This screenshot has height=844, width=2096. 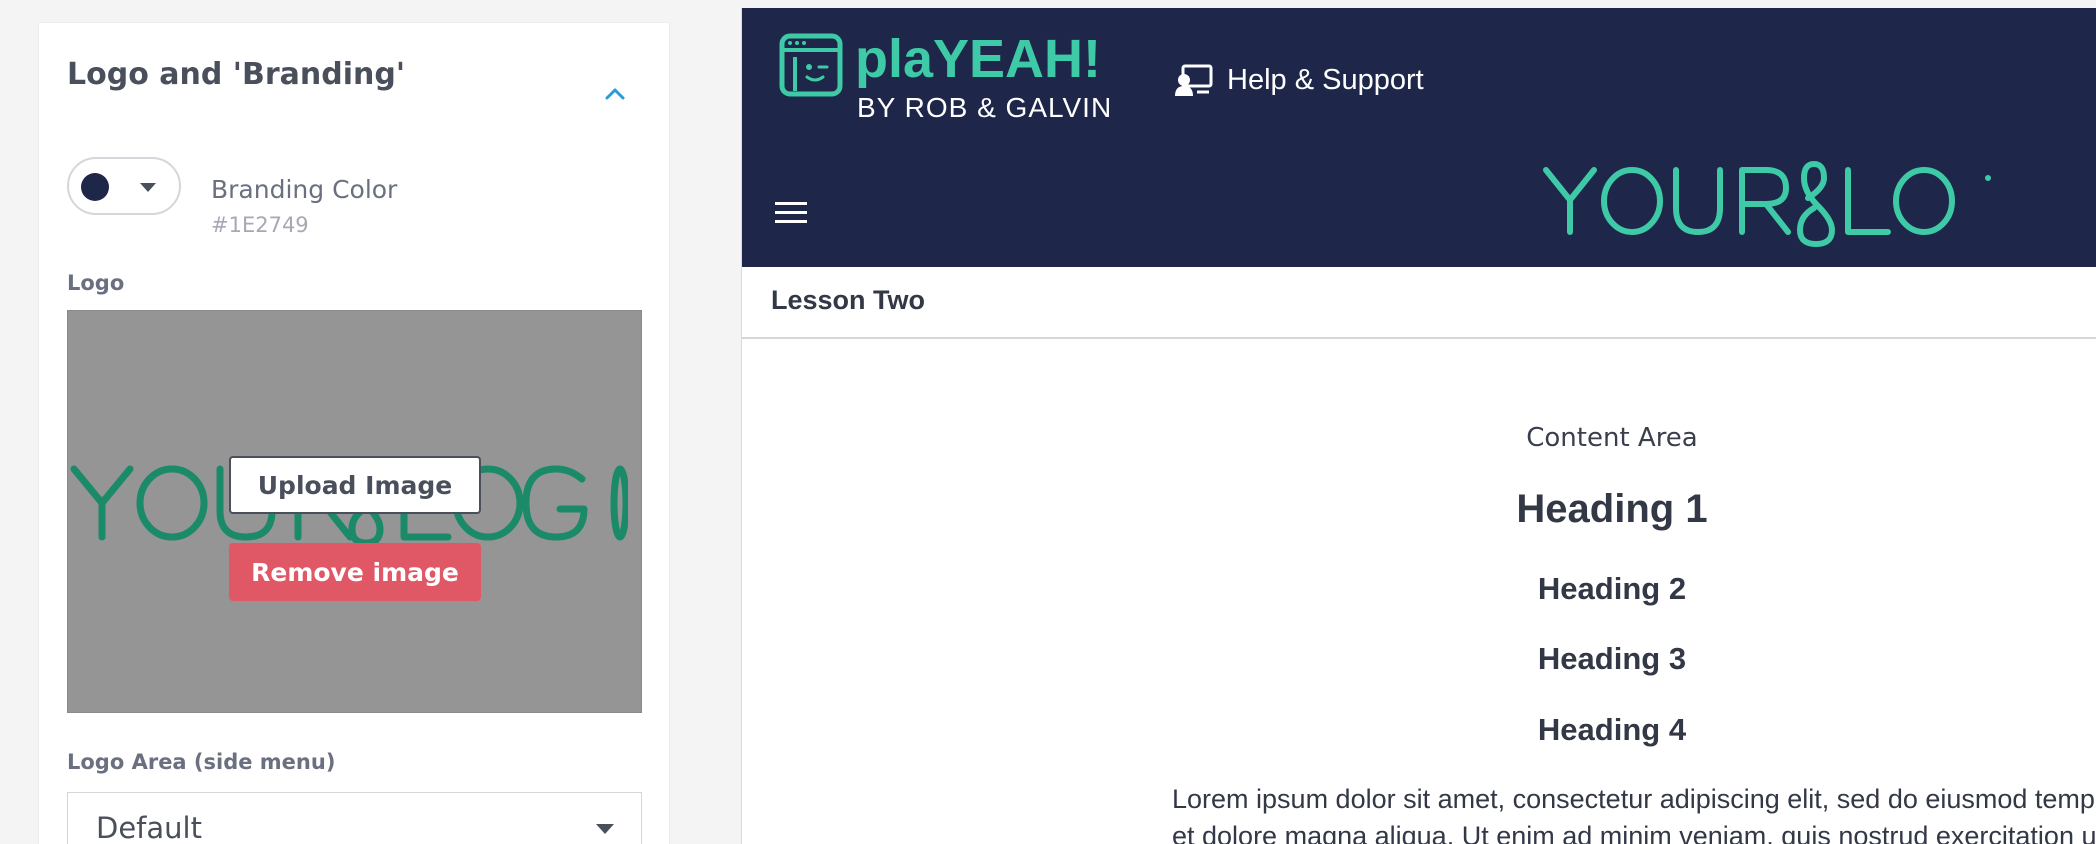 What do you see at coordinates (355, 485) in the screenshot?
I see `upload-image-button: Upload Image` at bounding box center [355, 485].